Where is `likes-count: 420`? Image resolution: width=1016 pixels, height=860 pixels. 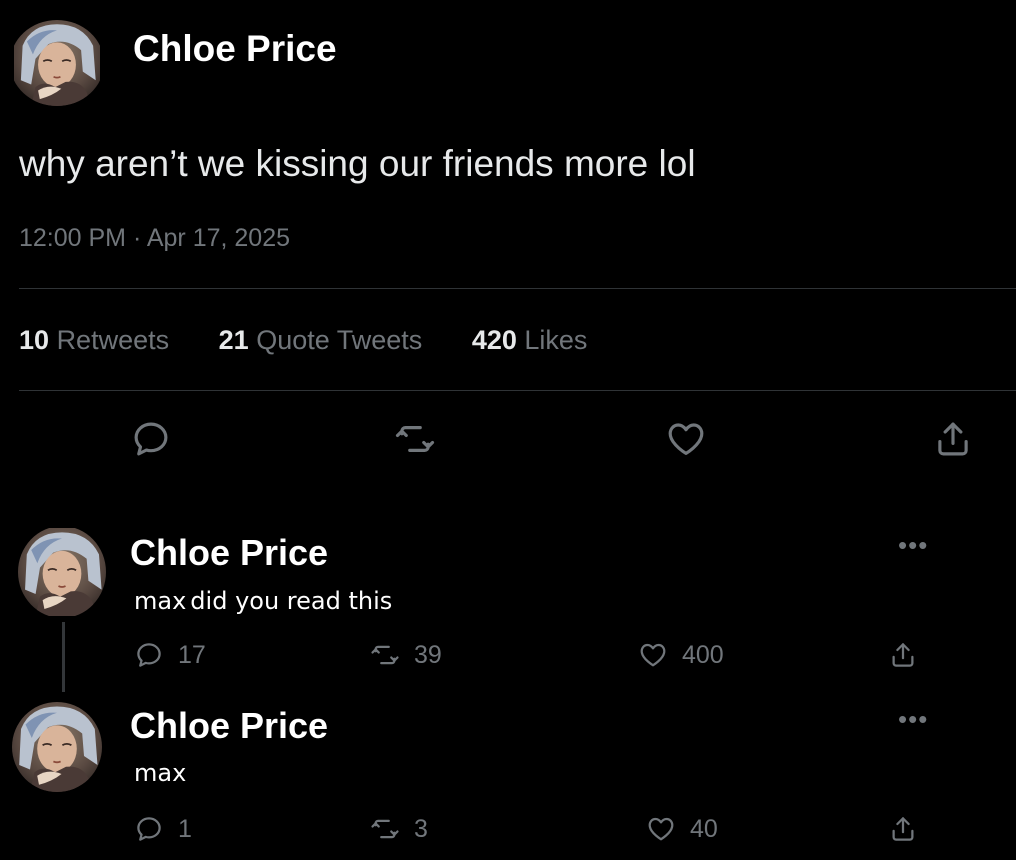
likes-count: 420 is located at coordinates (494, 340).